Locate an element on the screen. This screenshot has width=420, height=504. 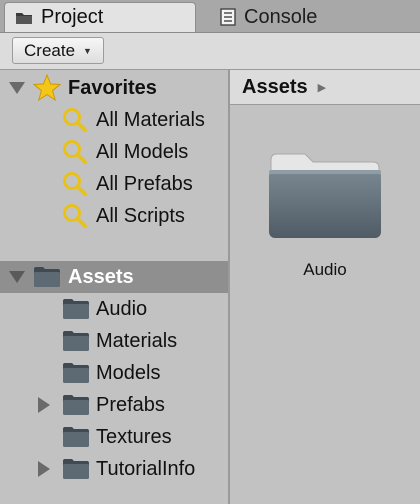
tree-item-label: TutorialInfo is located at coordinates (146, 468).